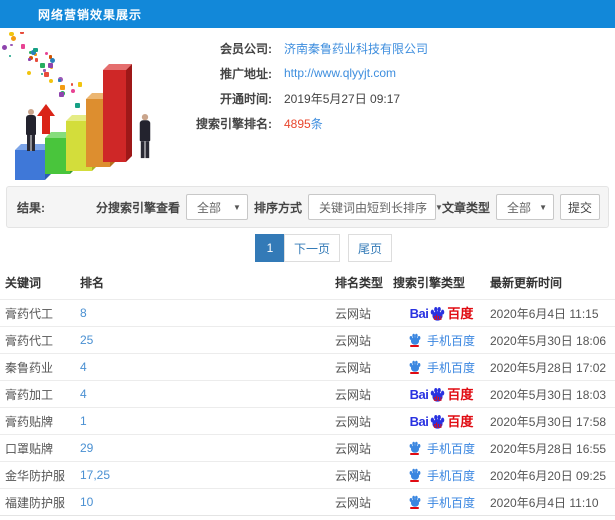 This screenshot has width=615, height=520. What do you see at coordinates (552, 502) in the screenshot?
I see `update-time-cell: 2020年6月4日 11:10` at bounding box center [552, 502].